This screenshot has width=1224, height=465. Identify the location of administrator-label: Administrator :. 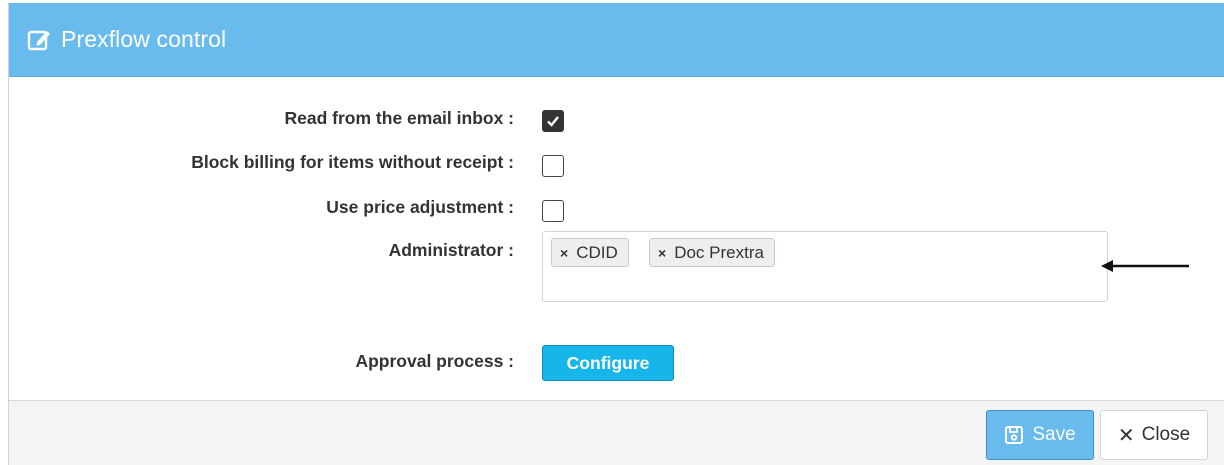
(451, 250).